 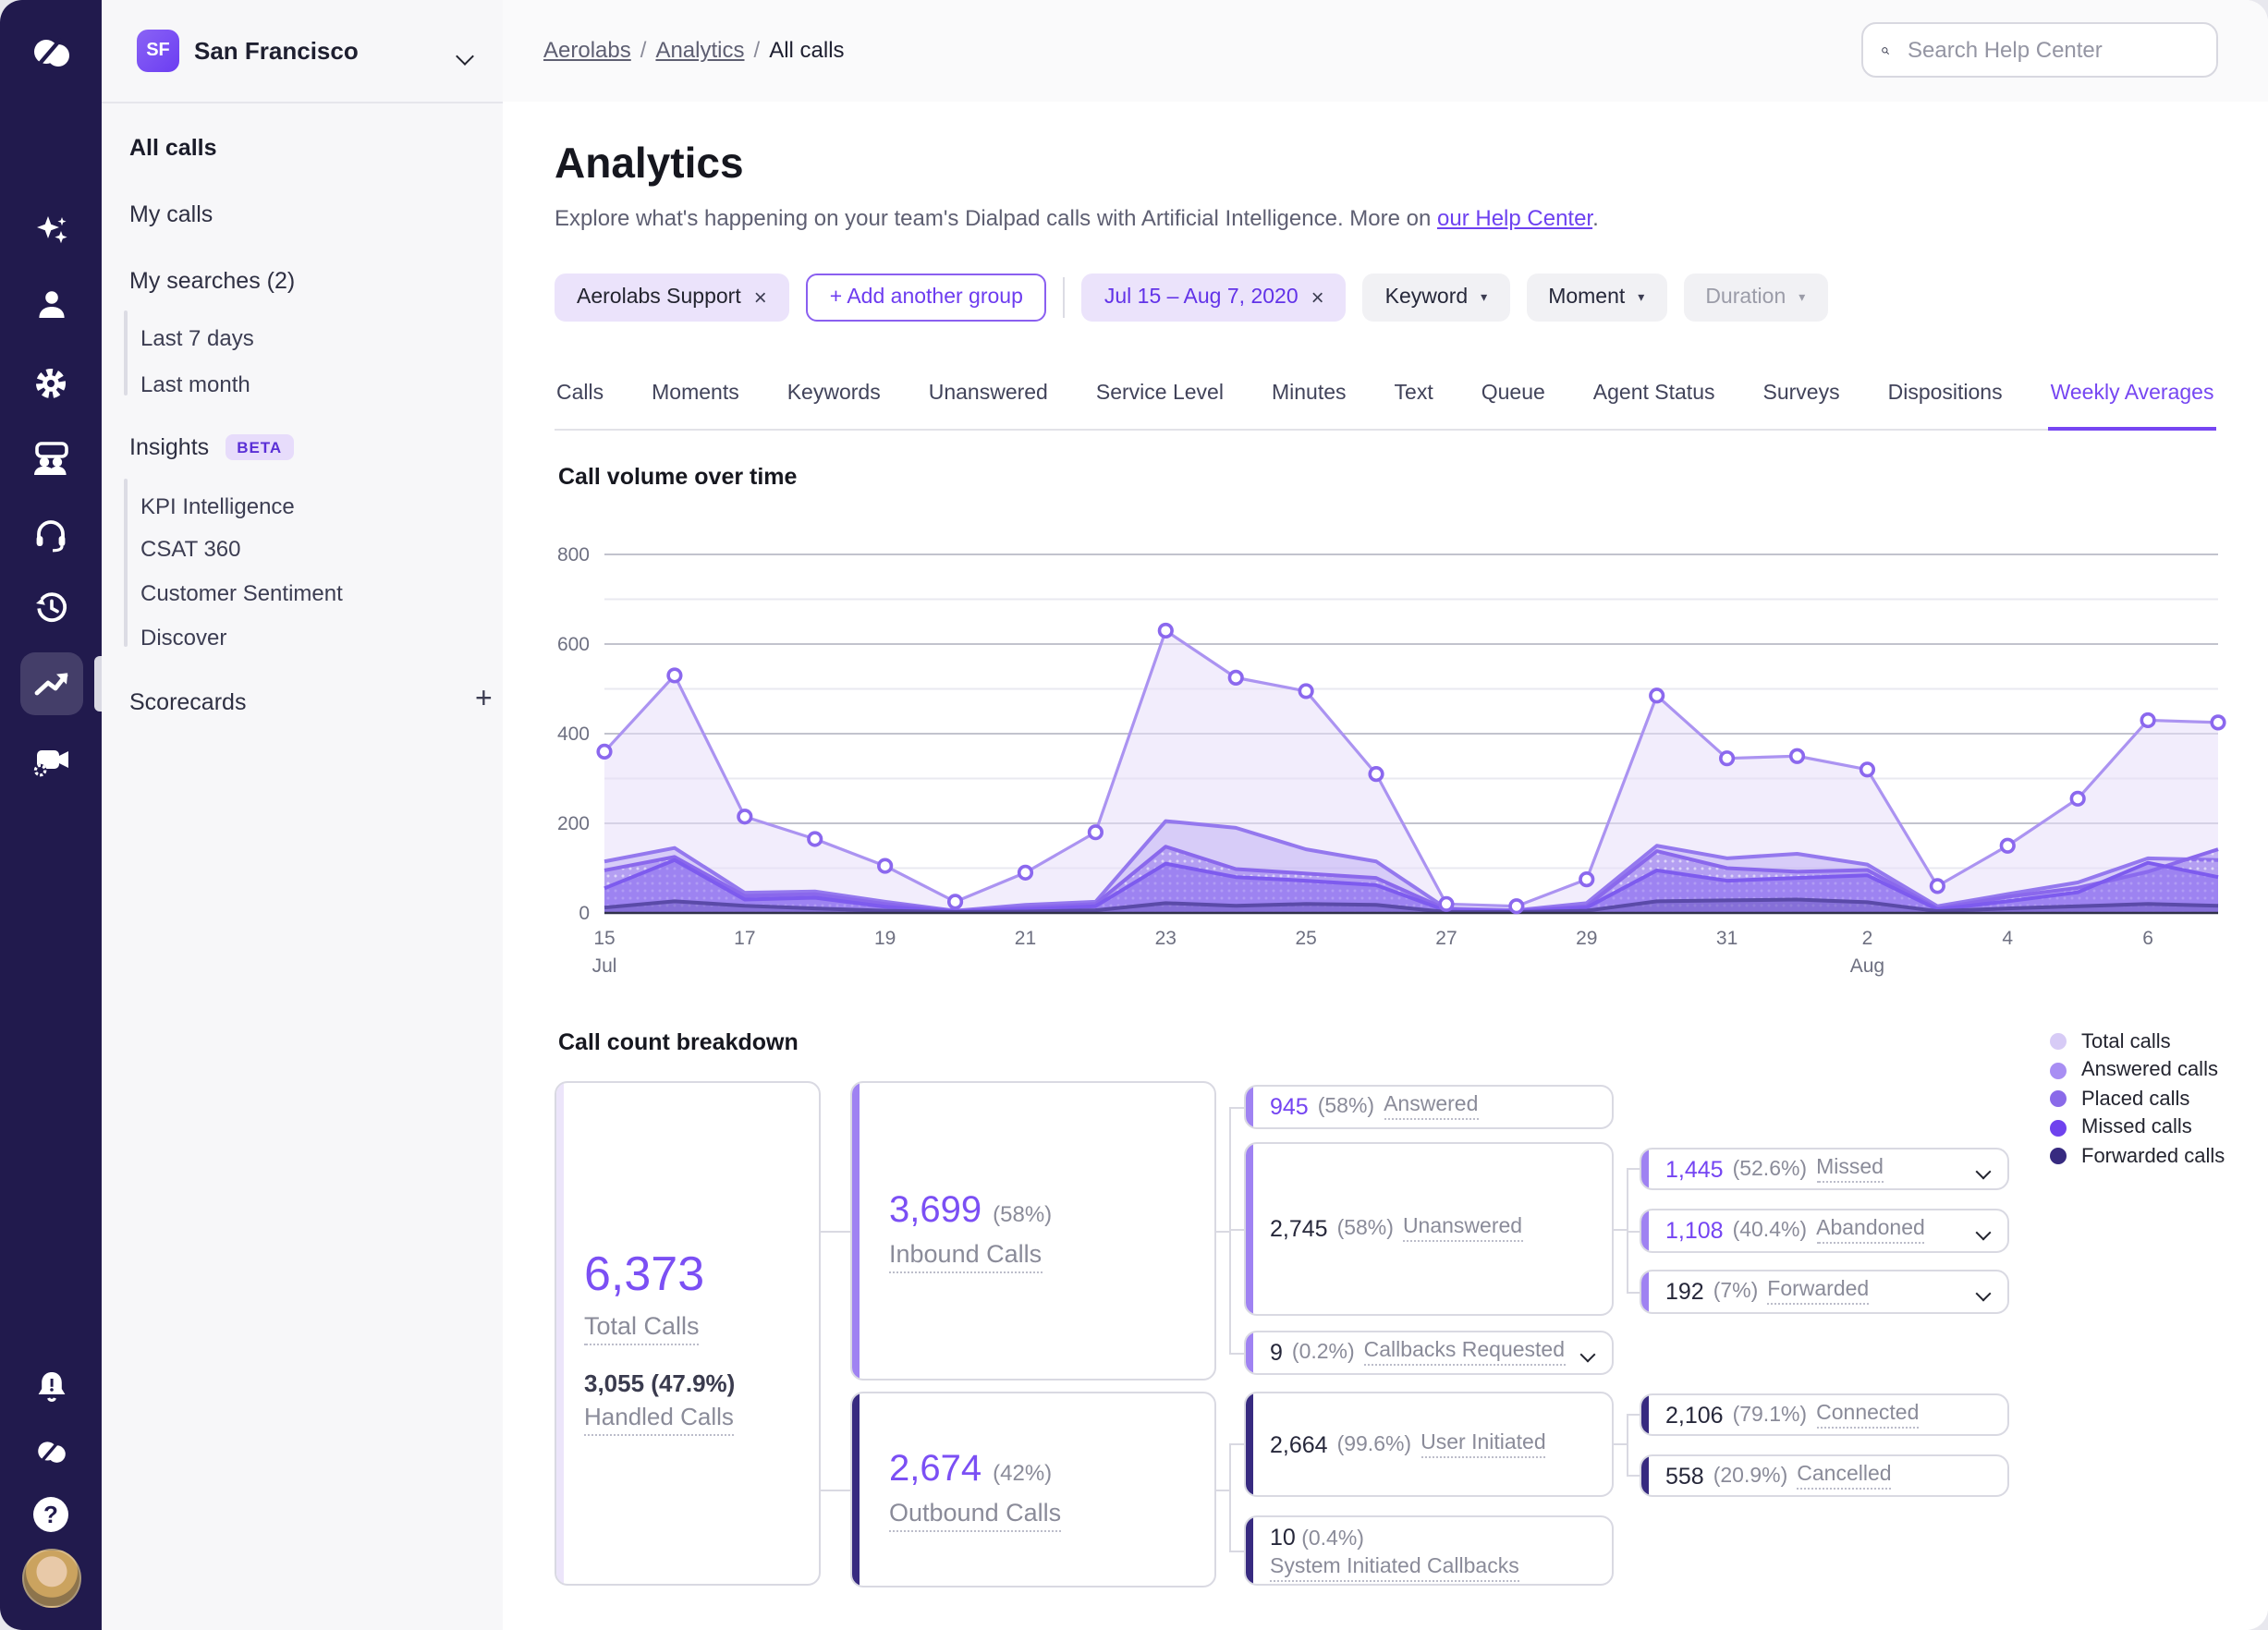 What do you see at coordinates (50, 1452) in the screenshot?
I see `dialpad-mini-icon` at bounding box center [50, 1452].